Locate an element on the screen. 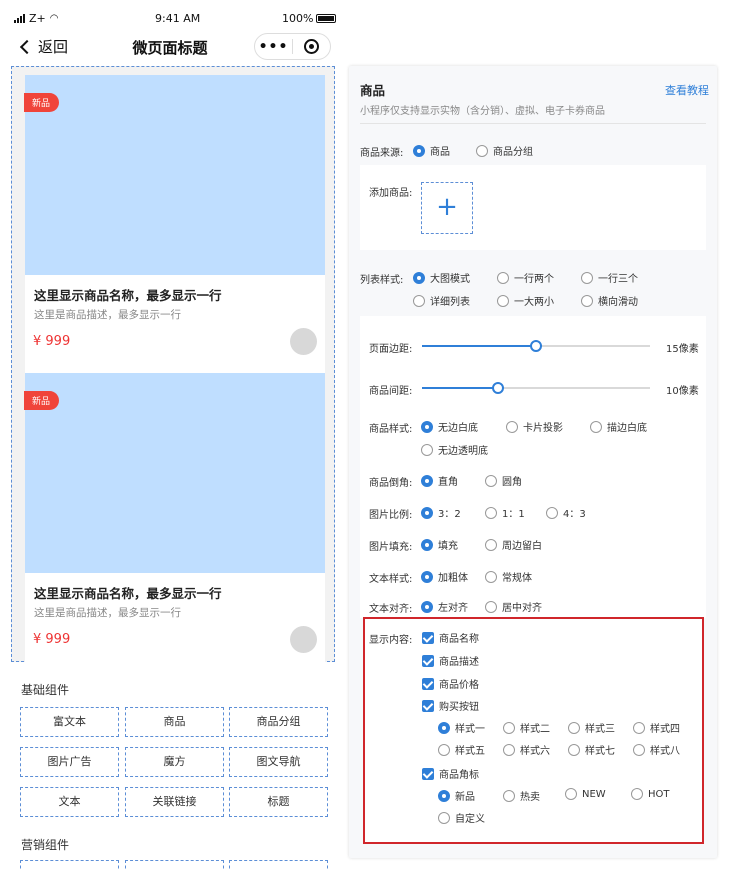  list-style-detail: 详细列表 is located at coordinates (441, 300).